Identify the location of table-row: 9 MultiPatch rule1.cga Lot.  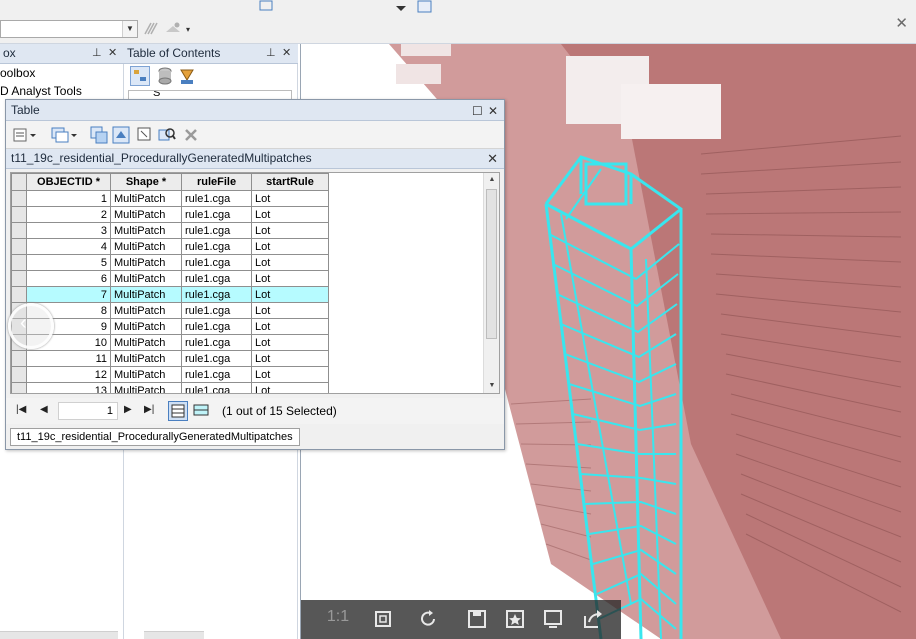
(170, 326).